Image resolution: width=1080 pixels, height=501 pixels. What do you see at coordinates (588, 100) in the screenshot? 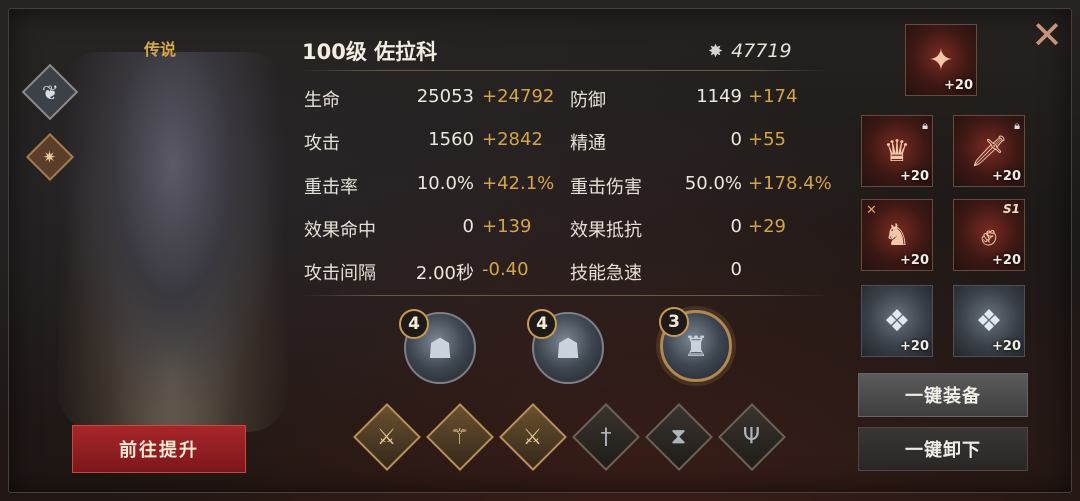
I see `stat-label: 防御` at bounding box center [588, 100].